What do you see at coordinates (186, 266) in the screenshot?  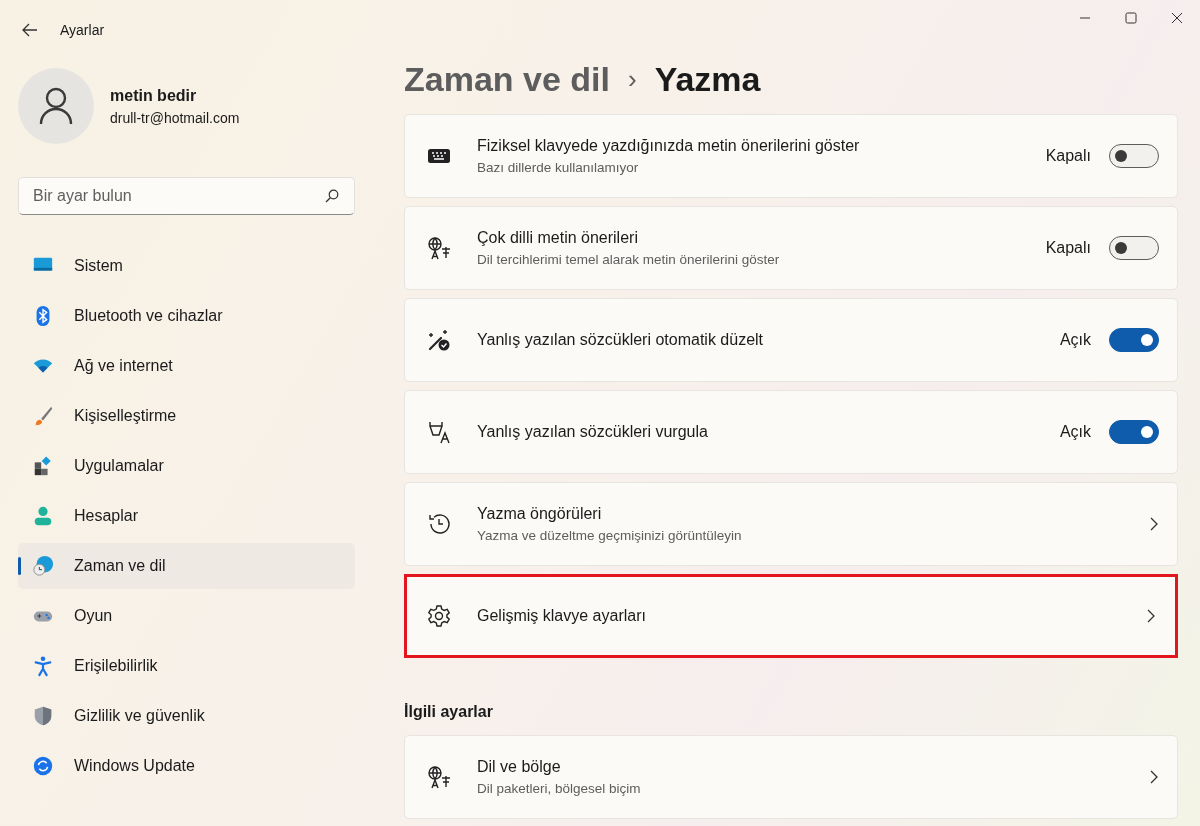 I see `sidebar-item: Sistem` at bounding box center [186, 266].